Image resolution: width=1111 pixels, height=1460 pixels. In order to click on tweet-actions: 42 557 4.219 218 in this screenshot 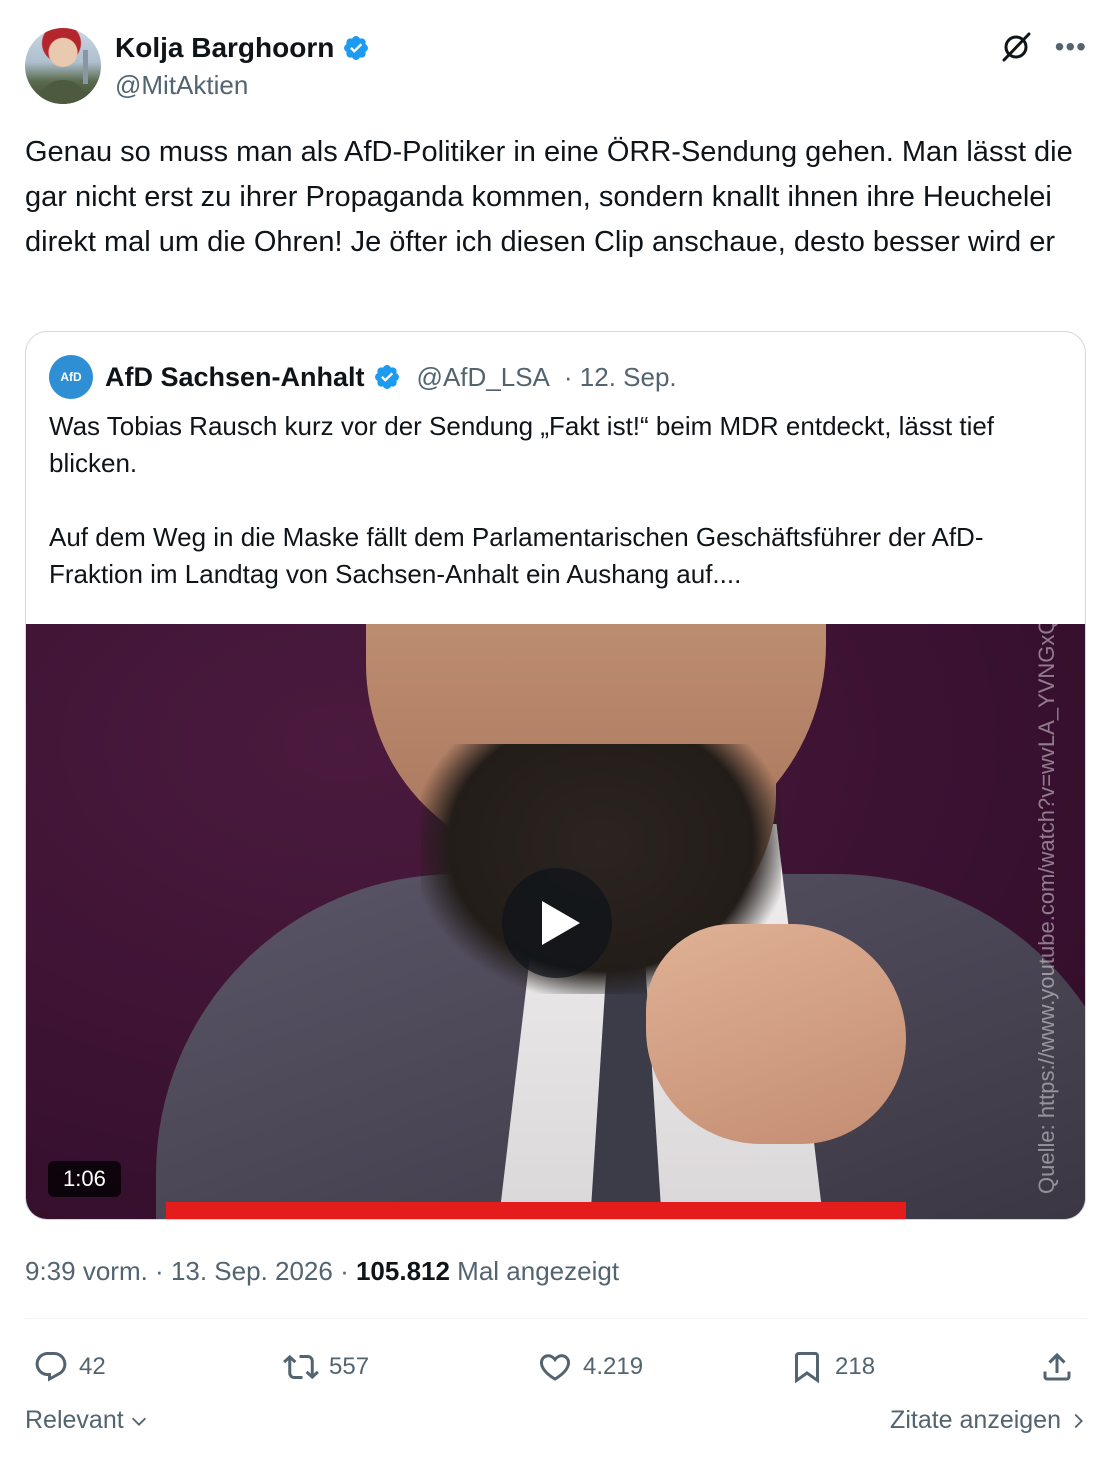, I will do `click(556, 1367)`.